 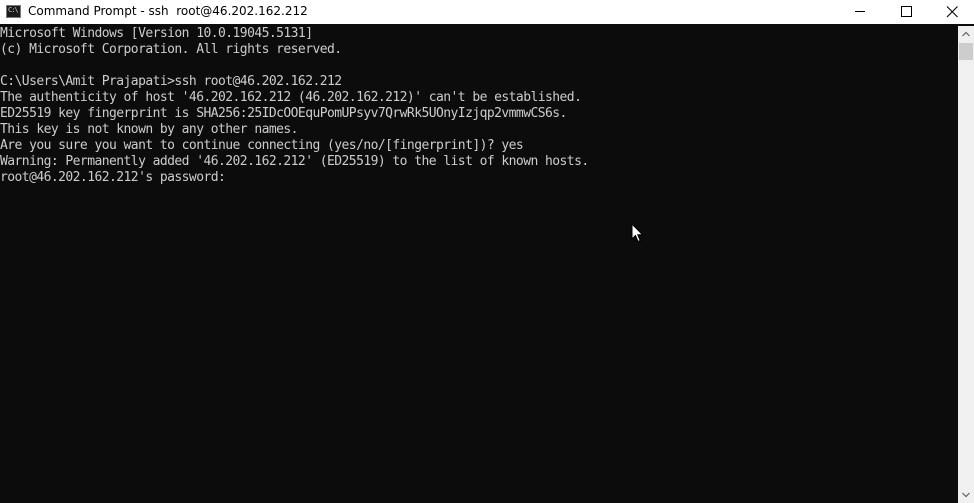 I want to click on chevron-down-icon, so click(x=966, y=495).